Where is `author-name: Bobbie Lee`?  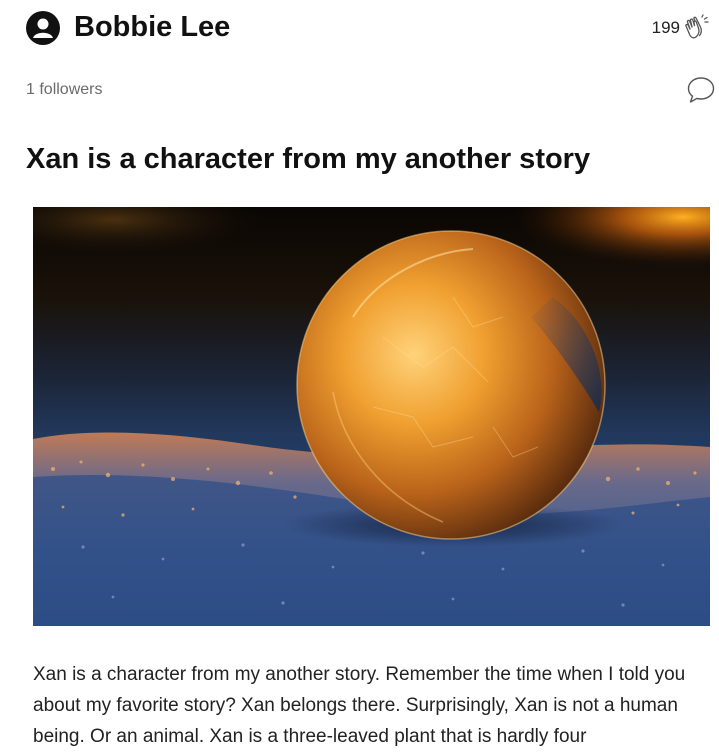 author-name: Bobbie Lee is located at coordinates (152, 27).